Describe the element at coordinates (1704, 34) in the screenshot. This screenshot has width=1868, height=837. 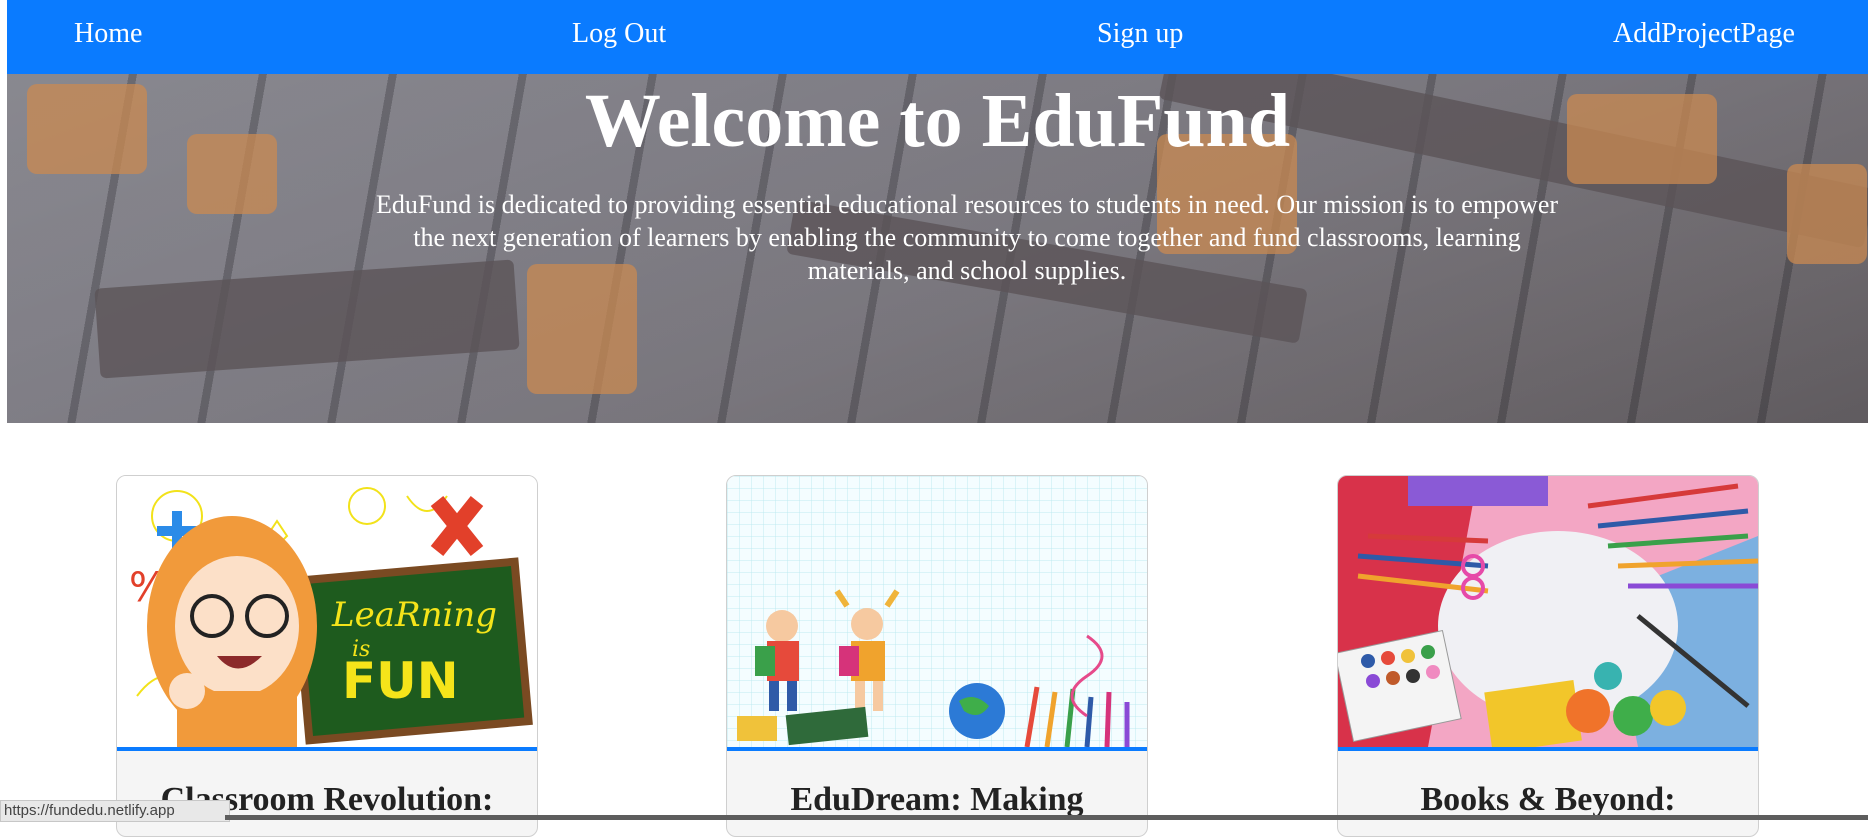
I see `nav-add-project-link: AddProjectPage` at that location.